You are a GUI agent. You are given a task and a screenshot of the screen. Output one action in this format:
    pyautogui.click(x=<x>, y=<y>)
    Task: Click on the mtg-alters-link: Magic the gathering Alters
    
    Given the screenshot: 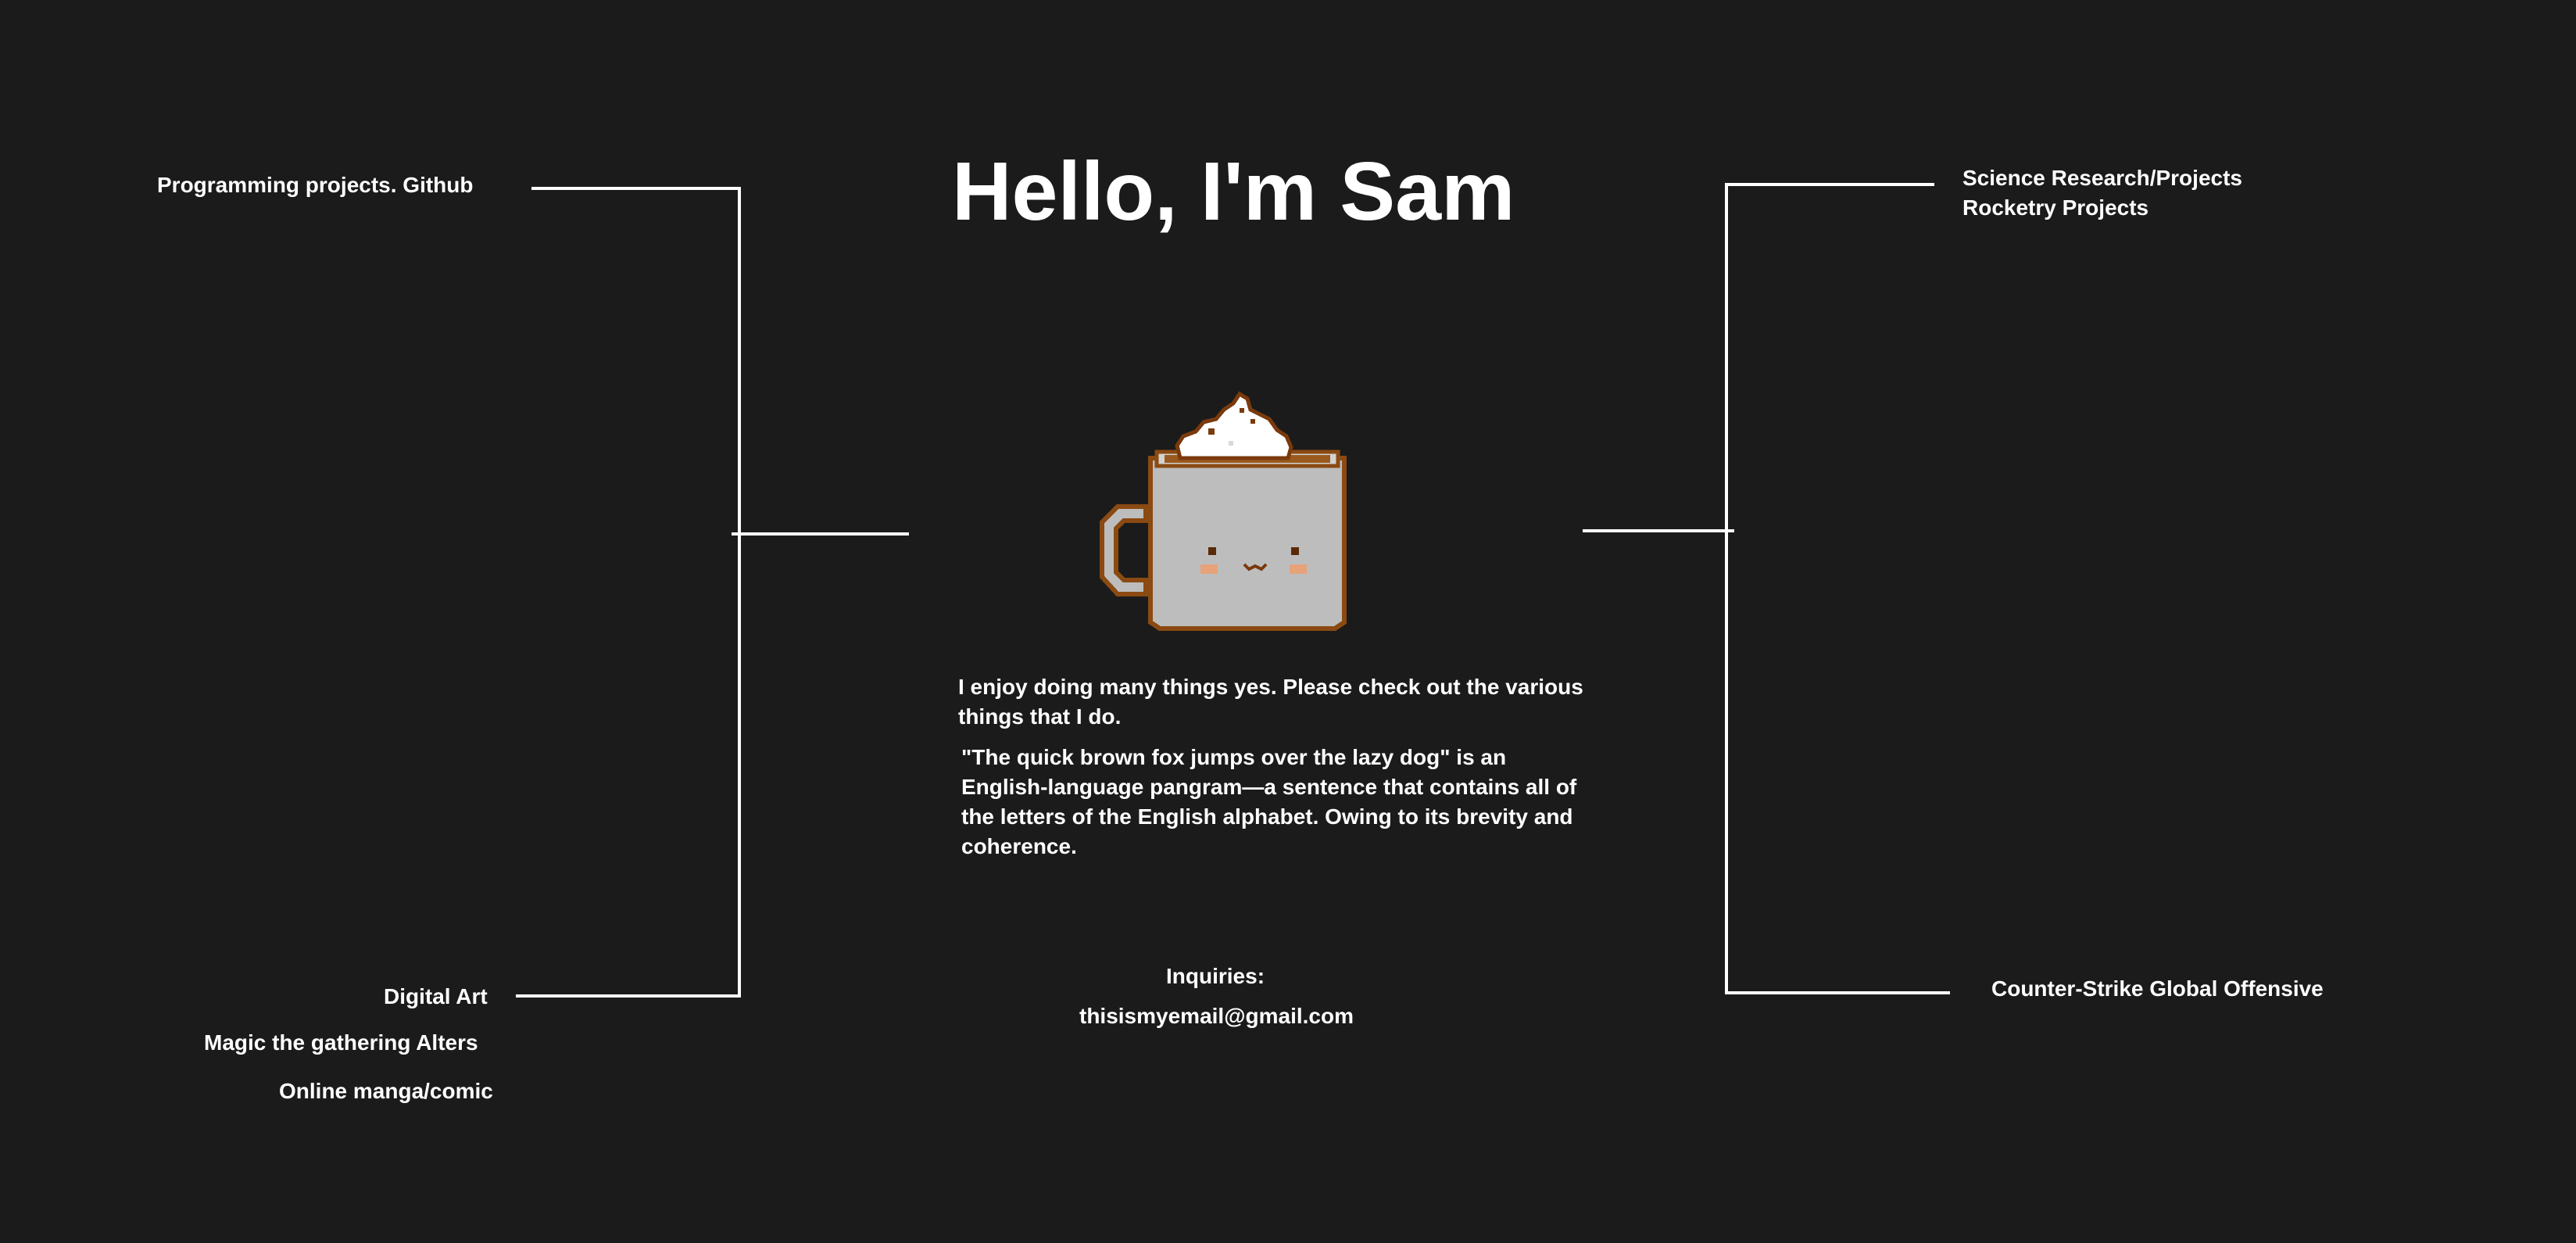 What is the action you would take?
    pyautogui.click(x=341, y=1043)
    